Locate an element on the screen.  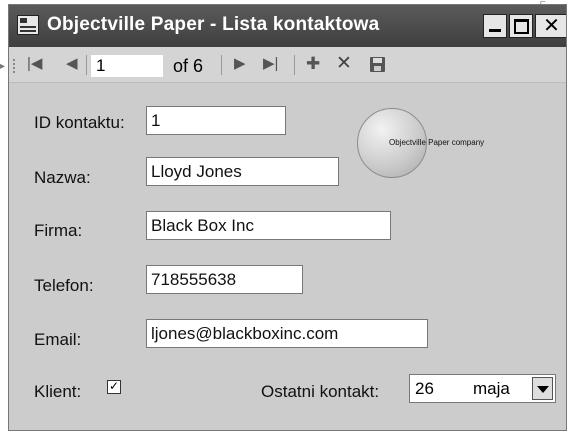
company-label: Firma: is located at coordinates (58, 230).